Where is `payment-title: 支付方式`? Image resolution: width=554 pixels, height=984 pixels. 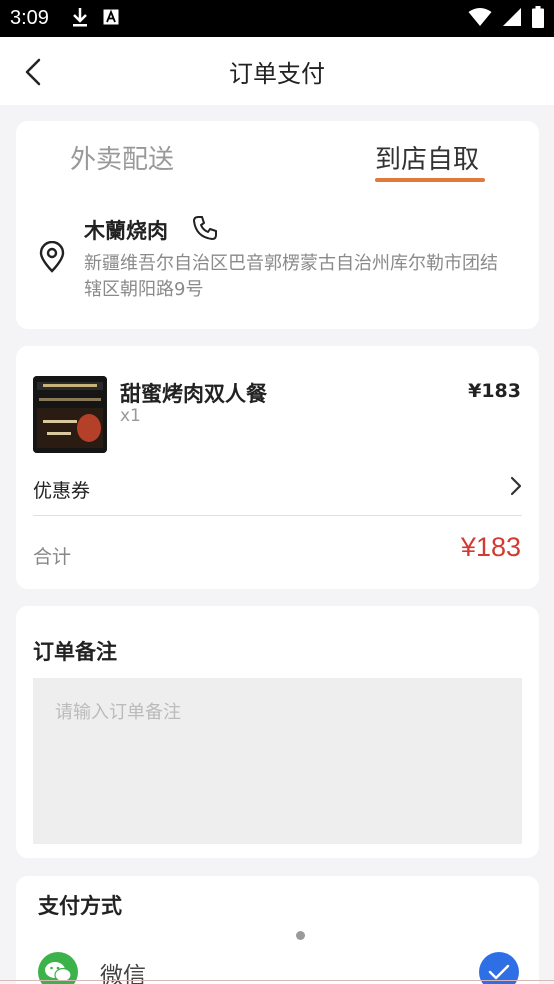
payment-title: 支付方式 is located at coordinates (80, 906).